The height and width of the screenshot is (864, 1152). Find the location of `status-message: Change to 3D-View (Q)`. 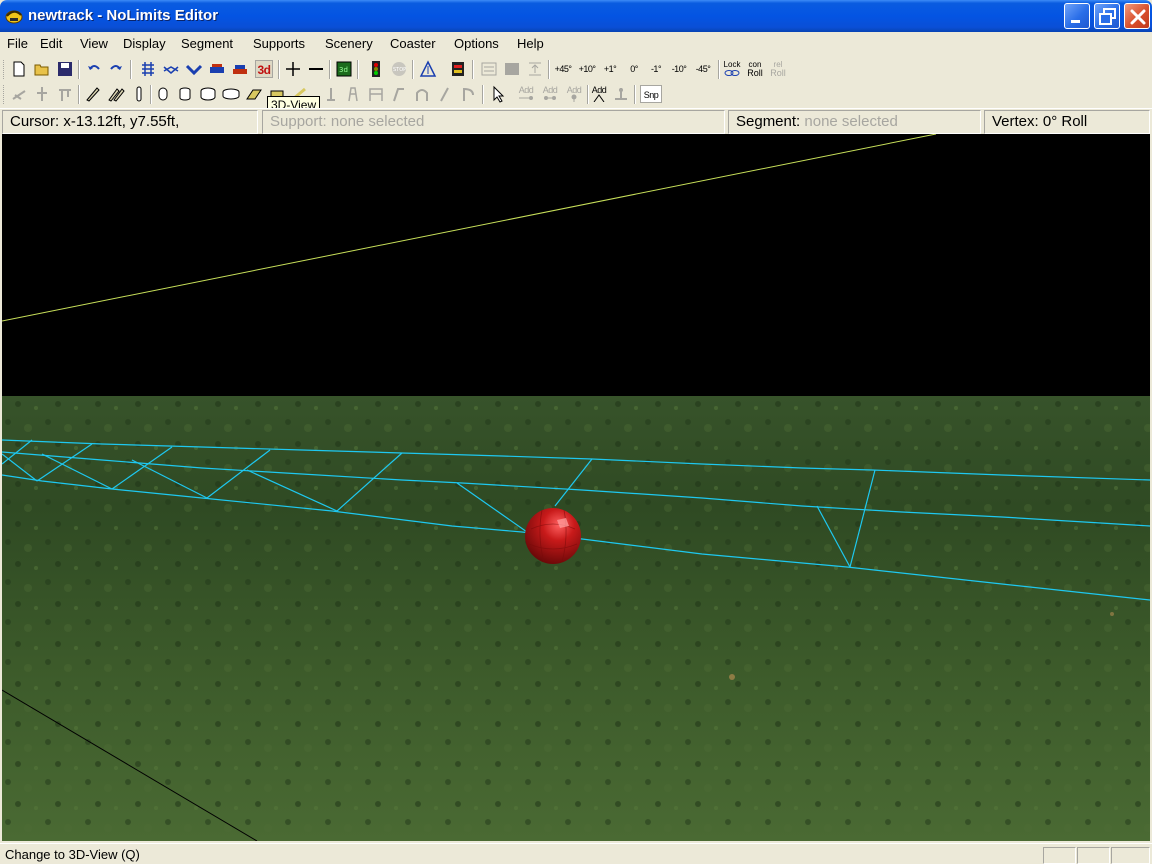

status-message: Change to 3D-View (Q) is located at coordinates (72, 854).